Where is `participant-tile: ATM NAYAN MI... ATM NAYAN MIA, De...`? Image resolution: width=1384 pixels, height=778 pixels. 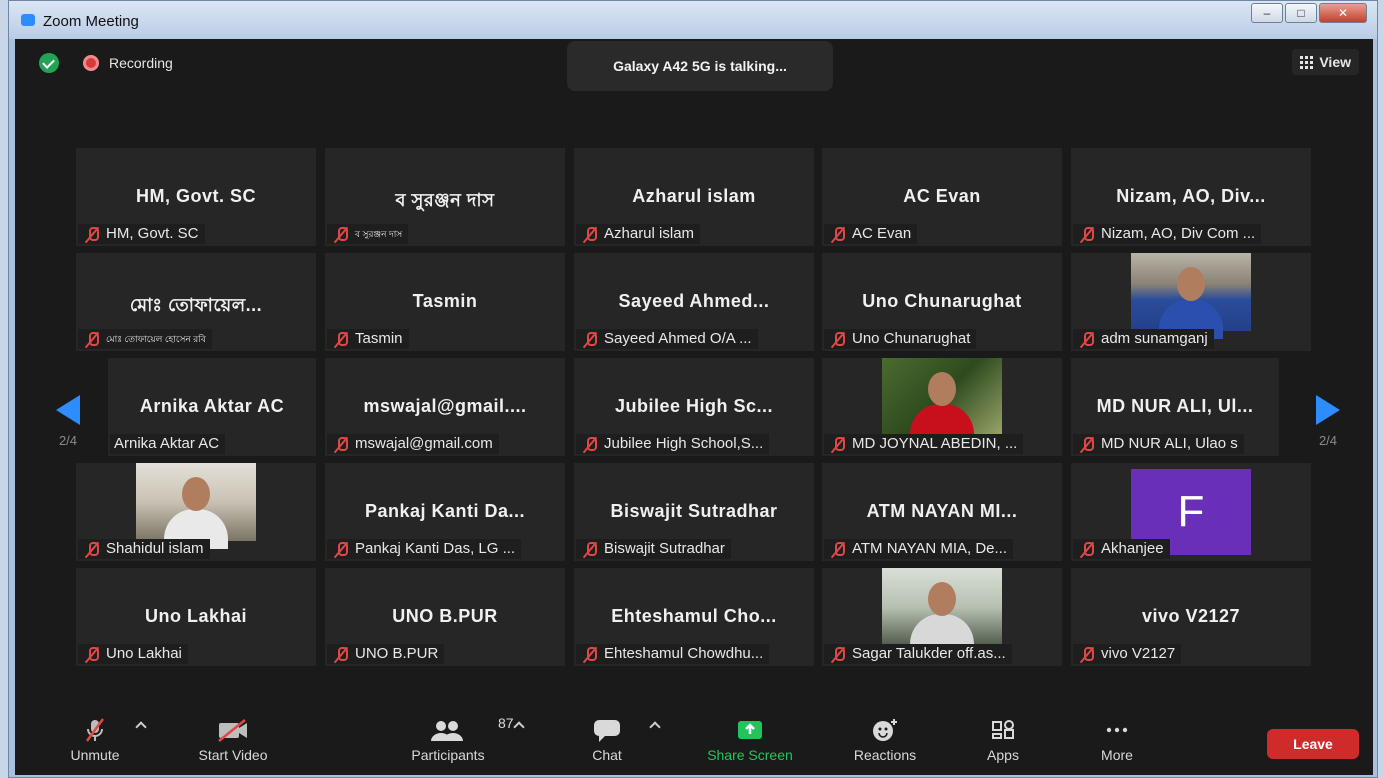
participant-tile: ATM NAYAN MI... ATM NAYAN MIA, De... is located at coordinates (942, 512).